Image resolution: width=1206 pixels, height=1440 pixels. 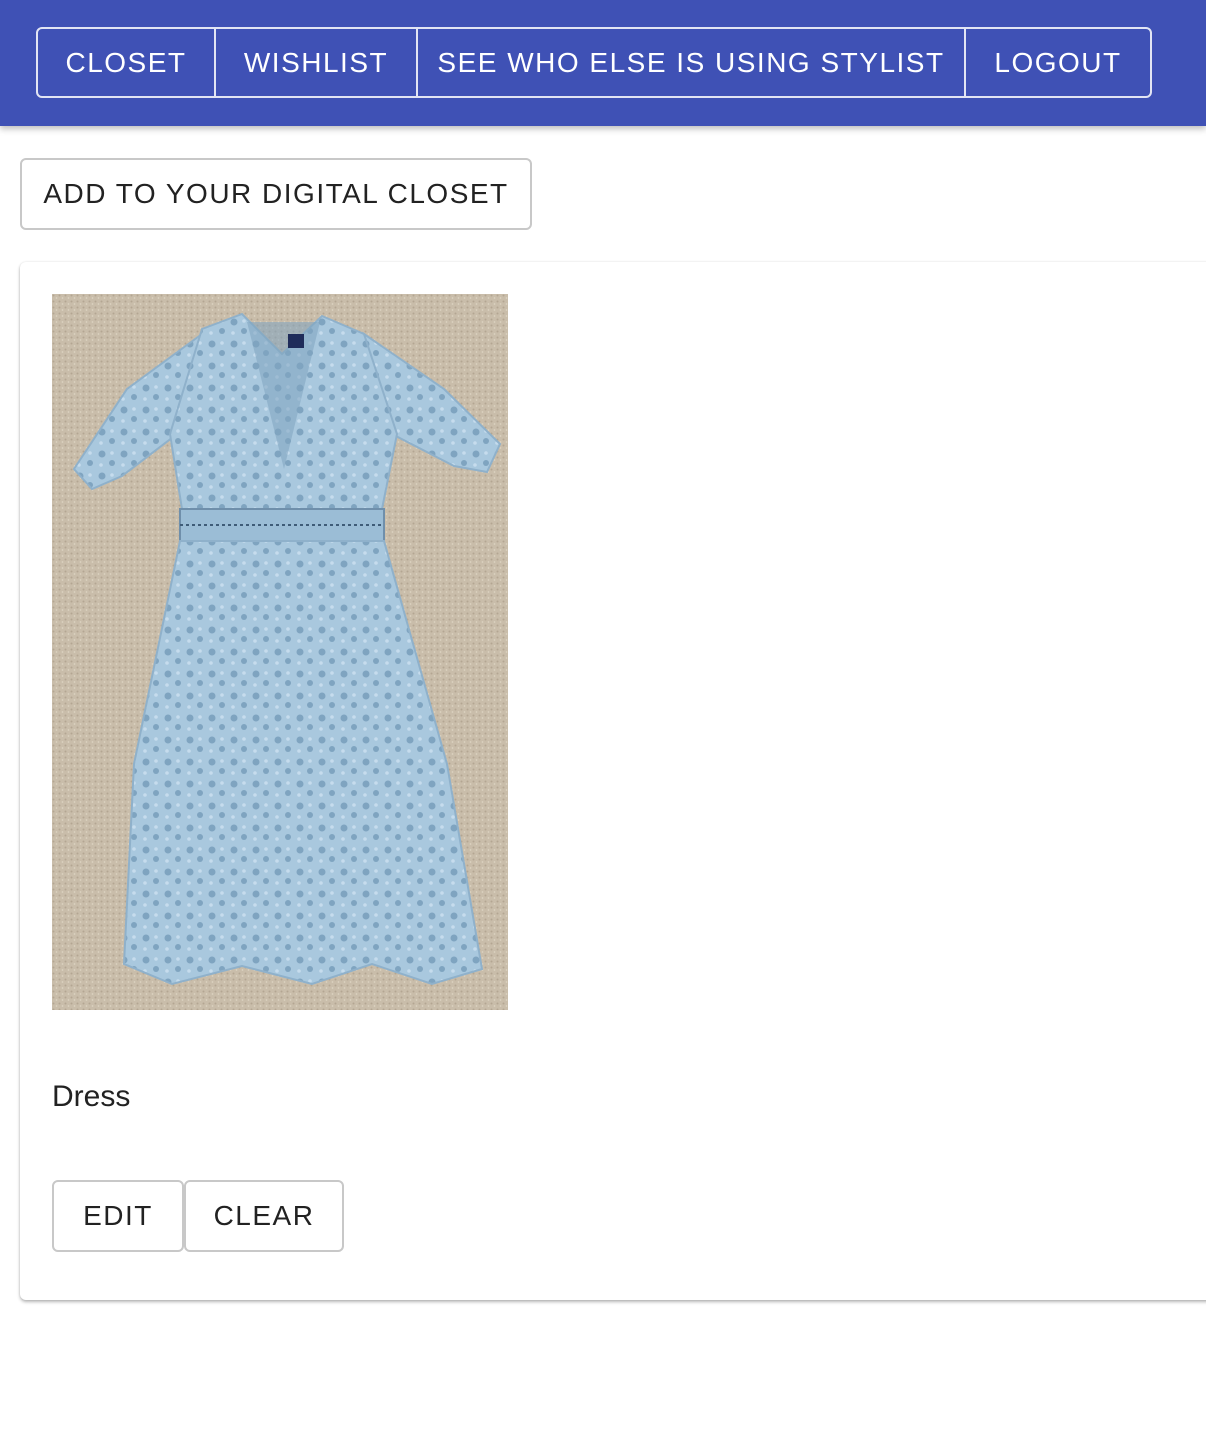 What do you see at coordinates (118, 1216) in the screenshot?
I see `edit-button: EDIT` at bounding box center [118, 1216].